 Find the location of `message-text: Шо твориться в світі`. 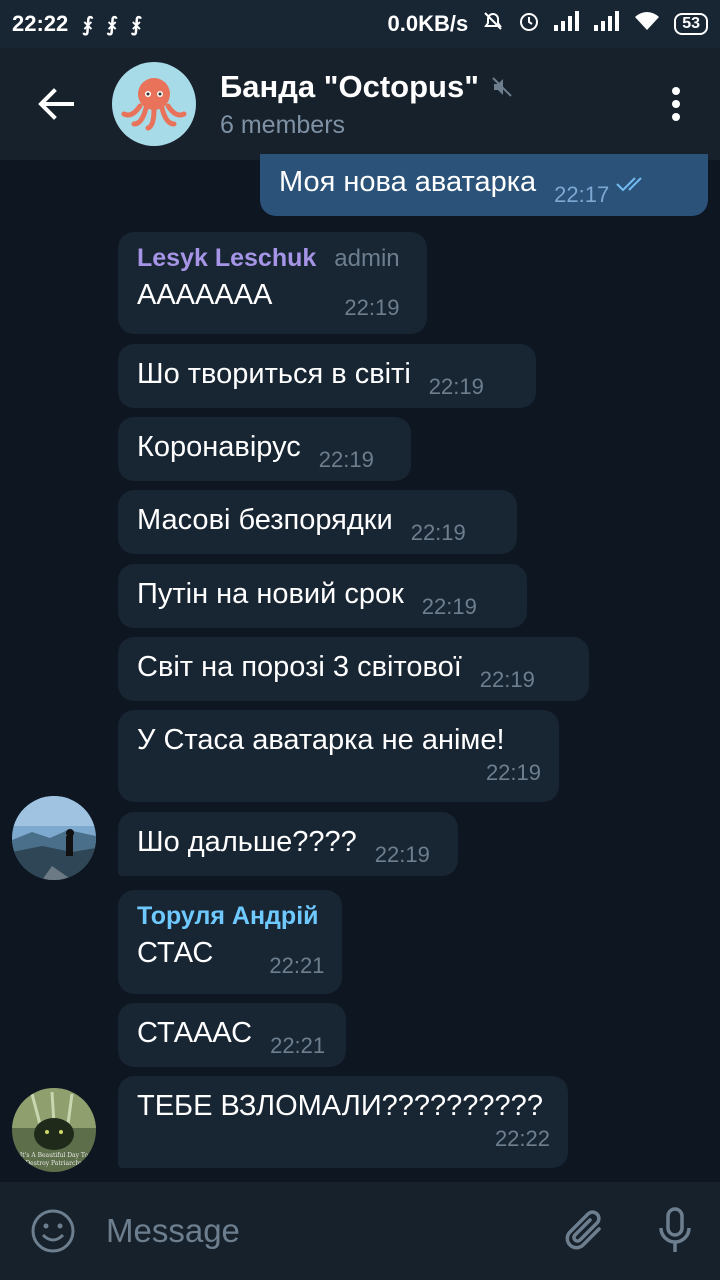

message-text: Шо твориться в світі is located at coordinates (274, 374).